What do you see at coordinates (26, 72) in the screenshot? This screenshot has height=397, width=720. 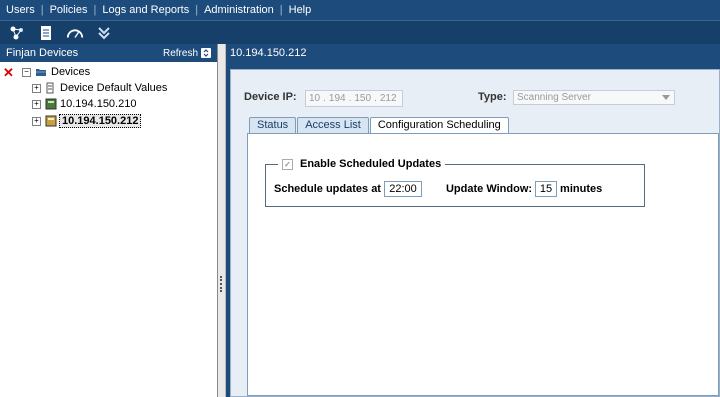 I see `collapse-icon: −` at bounding box center [26, 72].